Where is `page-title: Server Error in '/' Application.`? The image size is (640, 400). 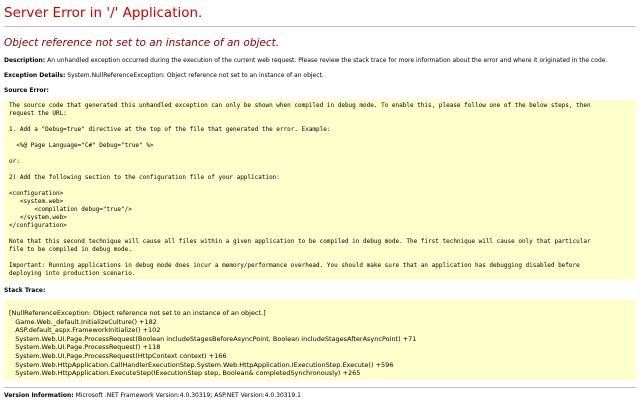 page-title: Server Error in '/' Application. is located at coordinates (103, 13).